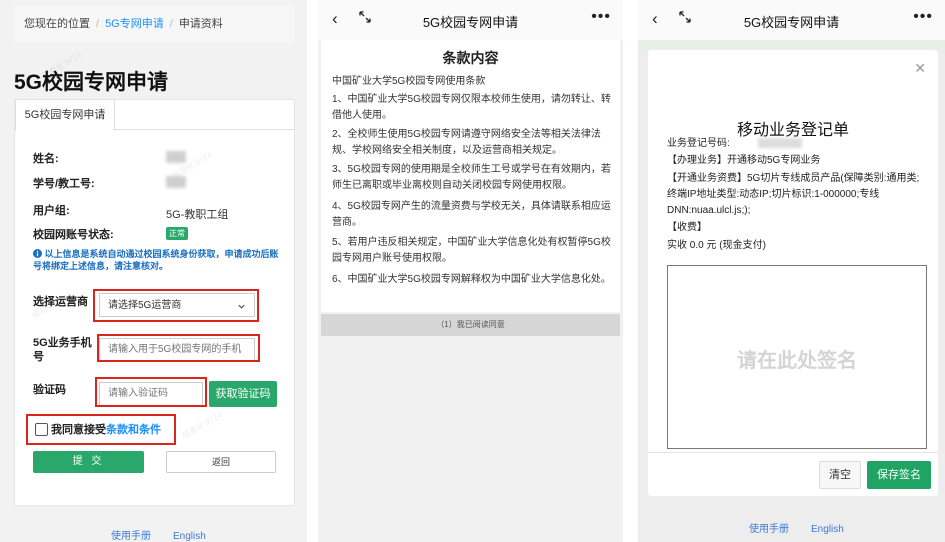 The height and width of the screenshot is (542, 945). I want to click on fee-value: 实收 0.0 元 (现金支付), so click(716, 245).